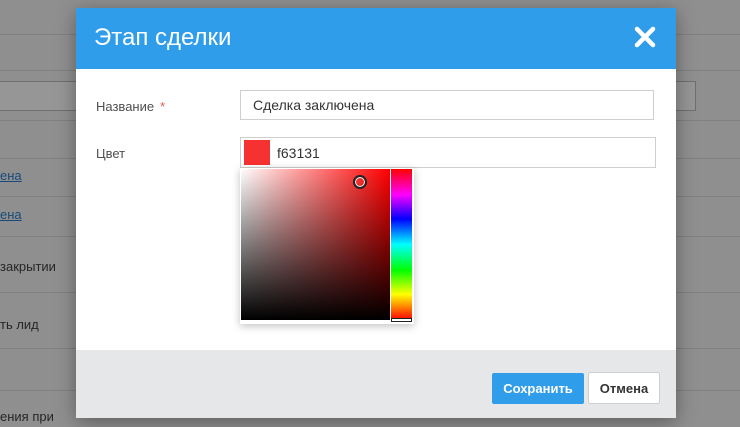 The height and width of the screenshot is (427, 740). What do you see at coordinates (28, 266) in the screenshot?
I see `background-label: закрытии` at bounding box center [28, 266].